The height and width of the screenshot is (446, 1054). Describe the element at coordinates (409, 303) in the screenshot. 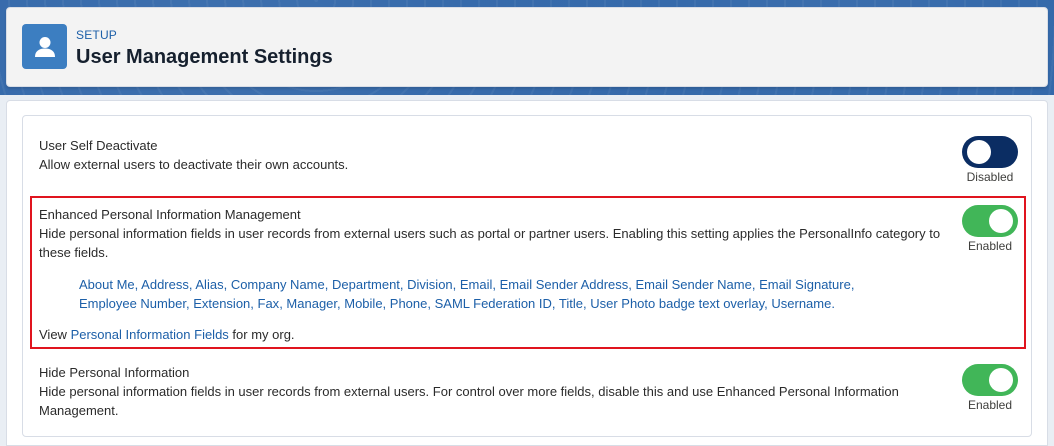

I see `field-link: Phone` at that location.